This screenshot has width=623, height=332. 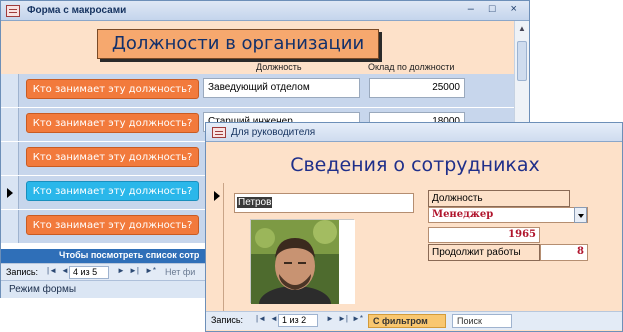 What do you see at coordinates (324, 203) in the screenshot?
I see `employee-name-field: Петров` at bounding box center [324, 203].